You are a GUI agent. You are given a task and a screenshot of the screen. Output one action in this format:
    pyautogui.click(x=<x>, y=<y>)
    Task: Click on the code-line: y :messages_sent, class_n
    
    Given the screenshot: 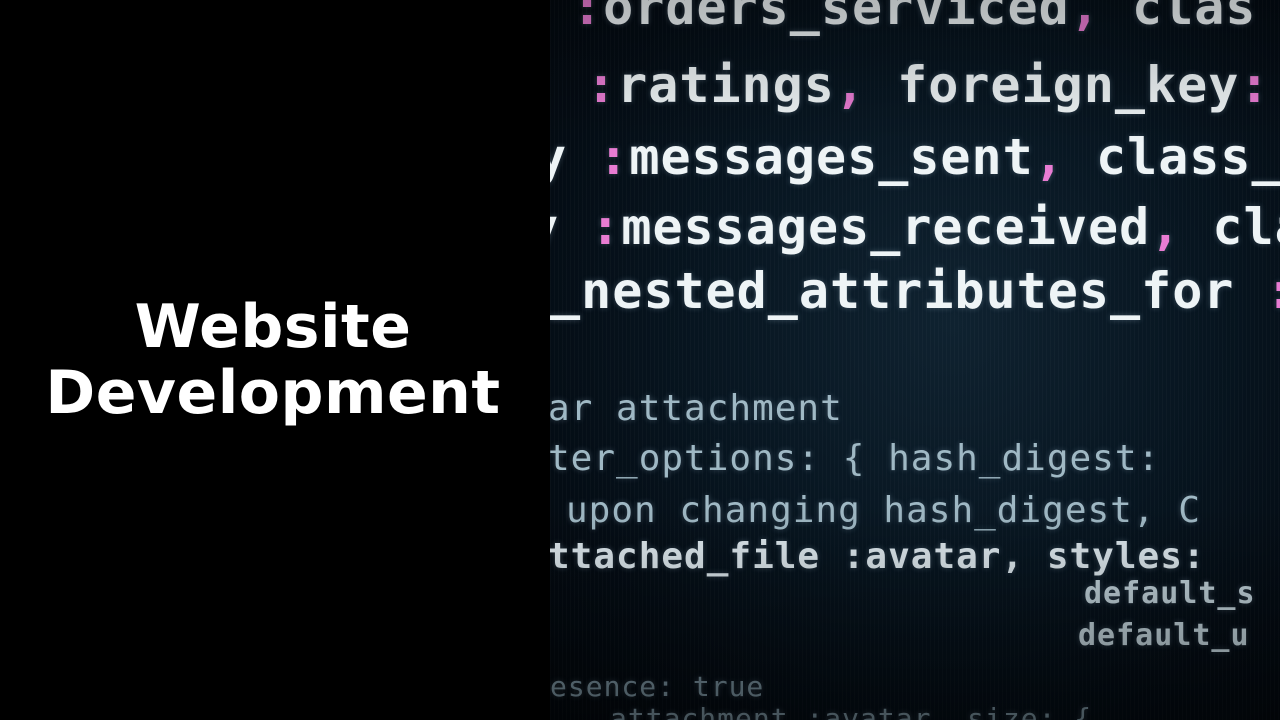 What is the action you would take?
    pyautogui.click(x=915, y=157)
    